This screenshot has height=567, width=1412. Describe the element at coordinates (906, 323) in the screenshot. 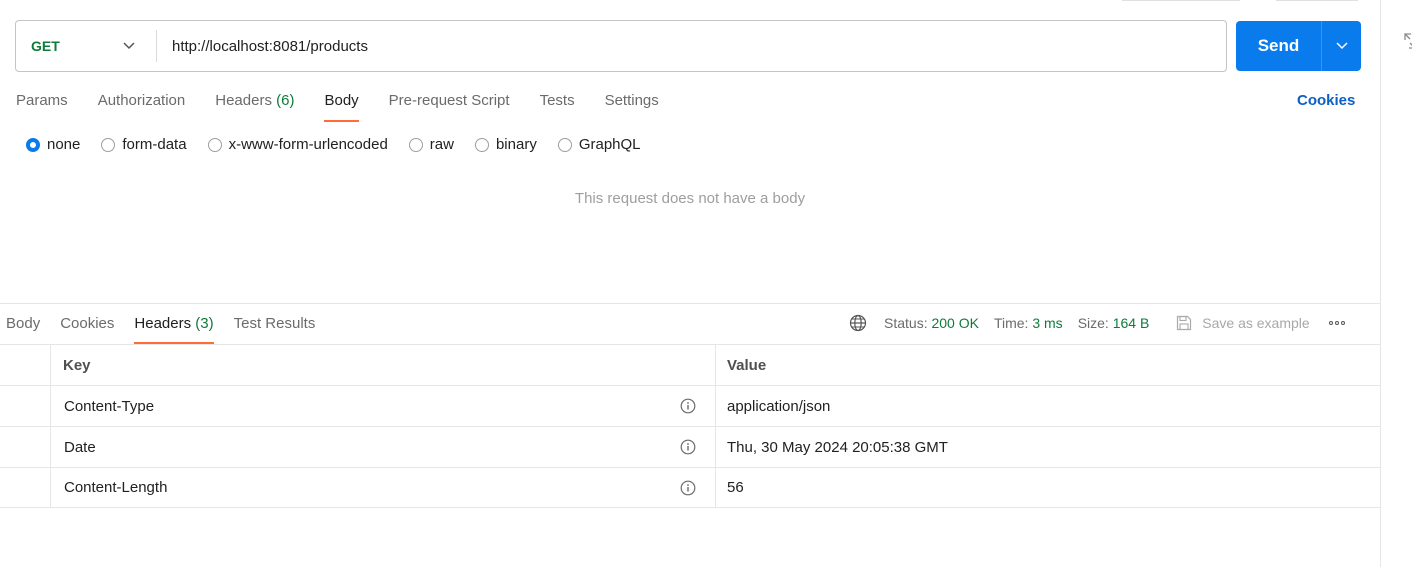

I see `status-label: Status:` at that location.